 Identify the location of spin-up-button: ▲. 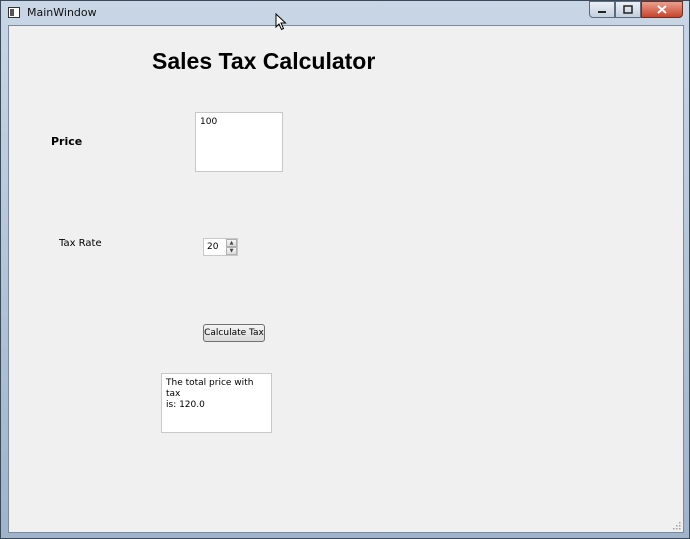
(231, 243).